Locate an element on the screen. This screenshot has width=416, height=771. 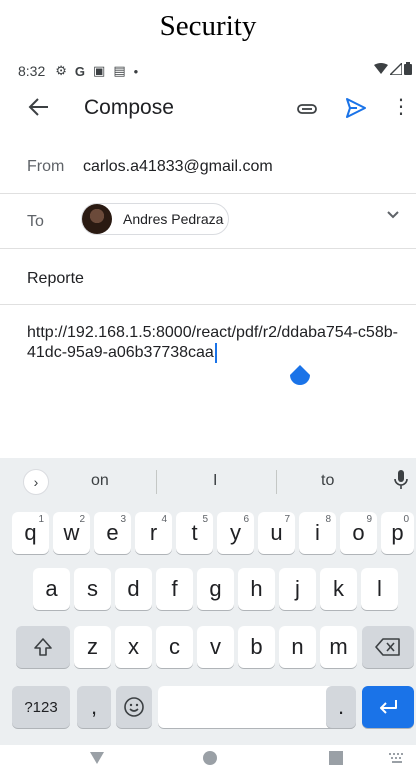
key-x: x is located at coordinates (133, 647).